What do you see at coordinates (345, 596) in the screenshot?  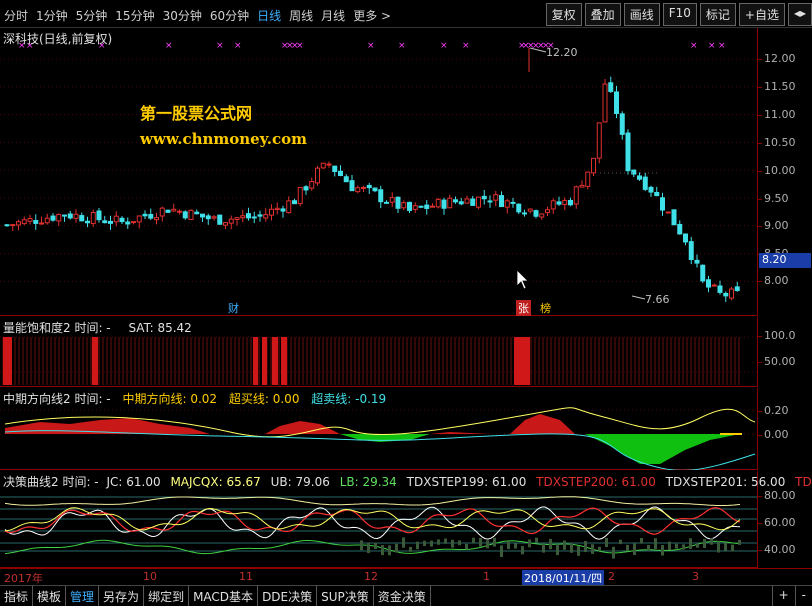 I see `tab-7: SUP决策` at bounding box center [345, 596].